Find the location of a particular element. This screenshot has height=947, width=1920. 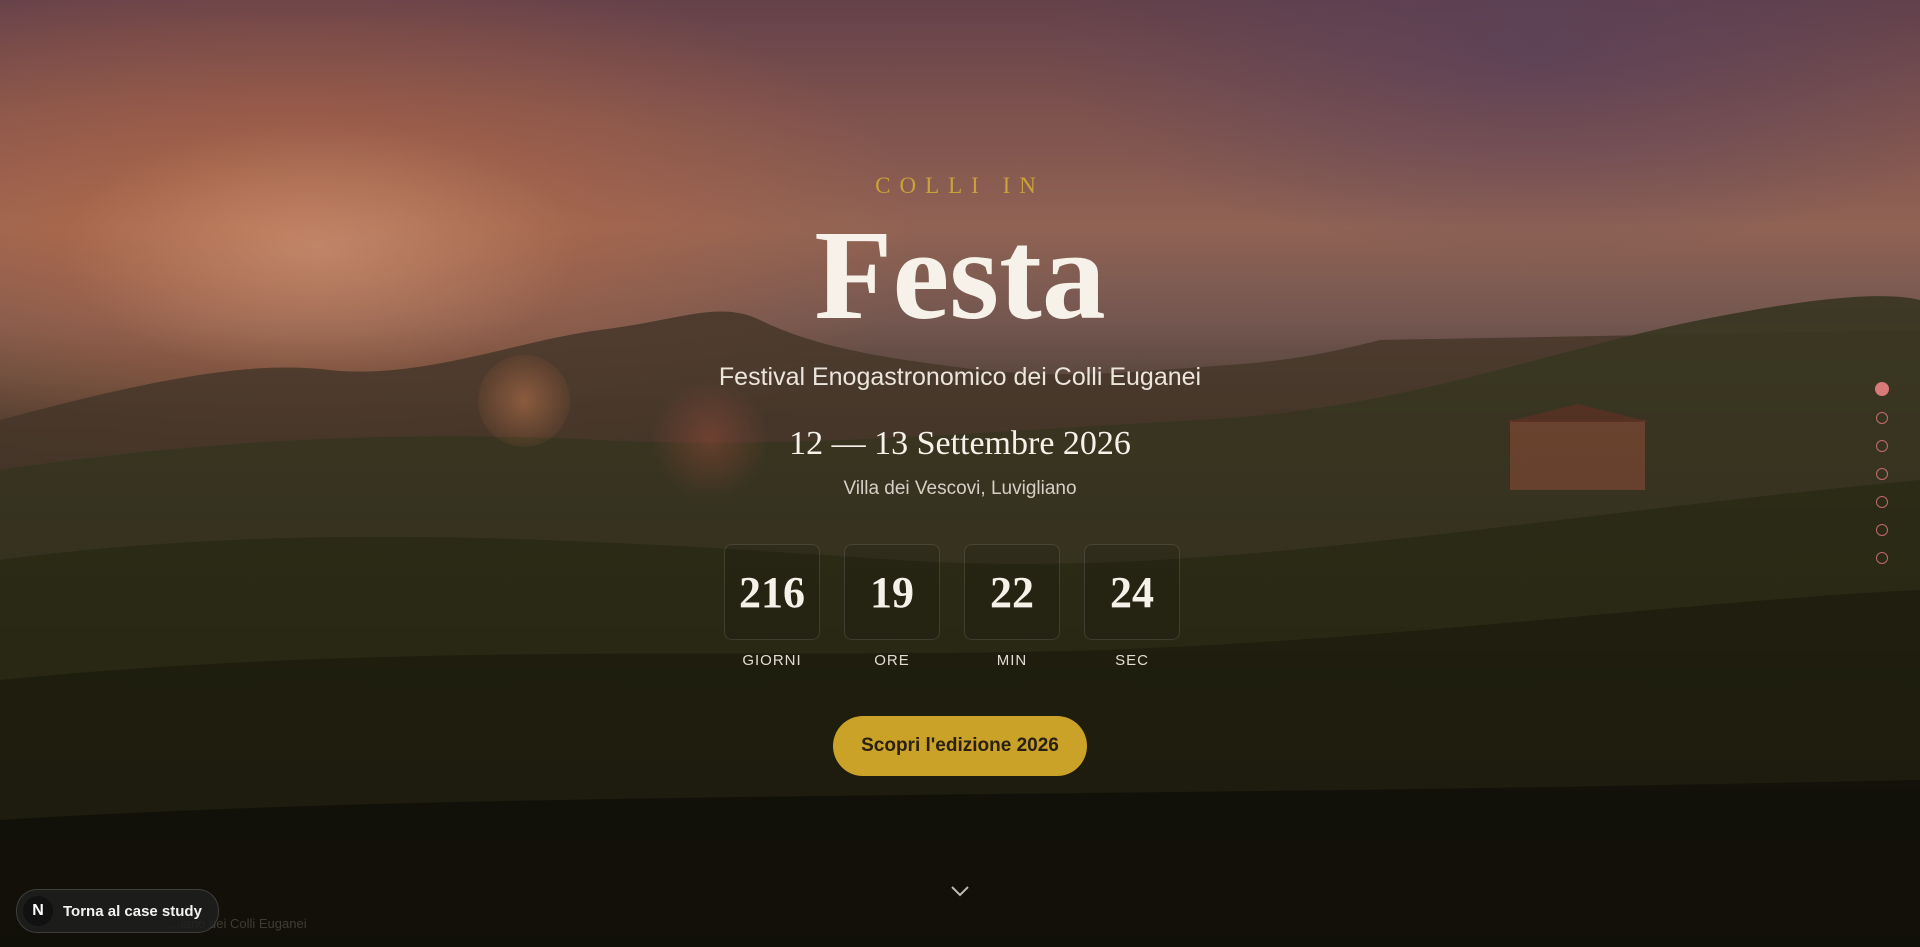

countdown-days: 216 GIORNI is located at coordinates (772, 609).